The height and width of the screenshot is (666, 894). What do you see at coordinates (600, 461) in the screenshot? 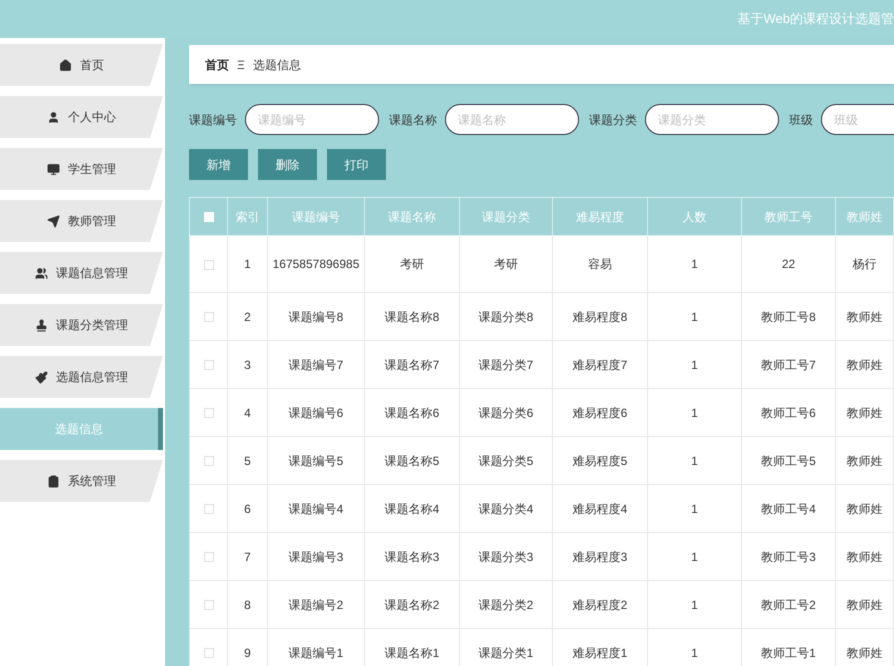
I see `table-cell: 难易程度5` at bounding box center [600, 461].